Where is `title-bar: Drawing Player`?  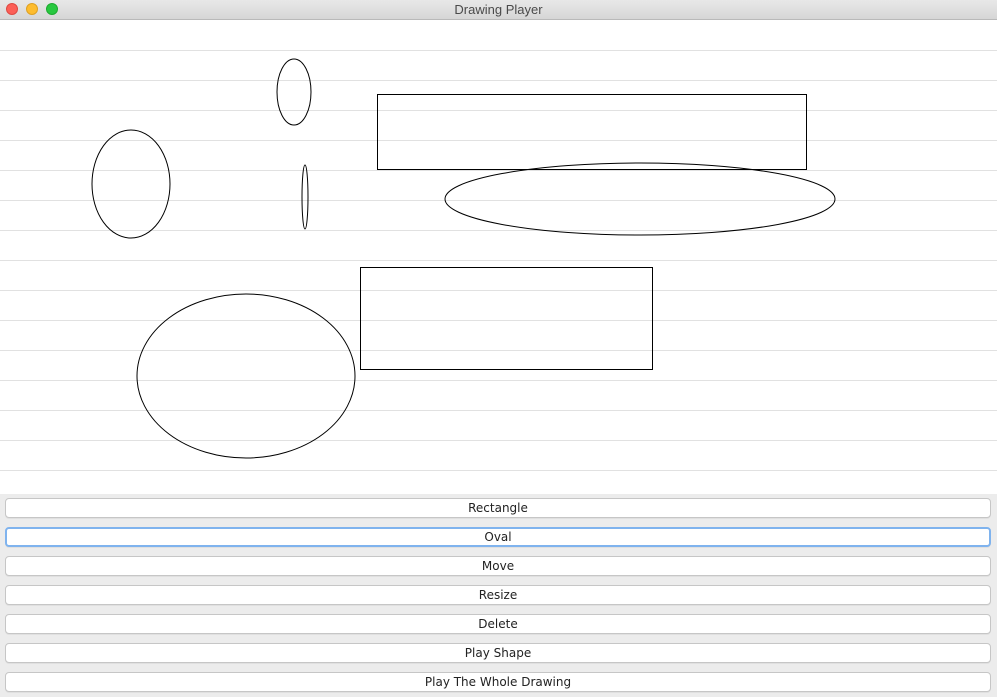 title-bar: Drawing Player is located at coordinates (498, 10).